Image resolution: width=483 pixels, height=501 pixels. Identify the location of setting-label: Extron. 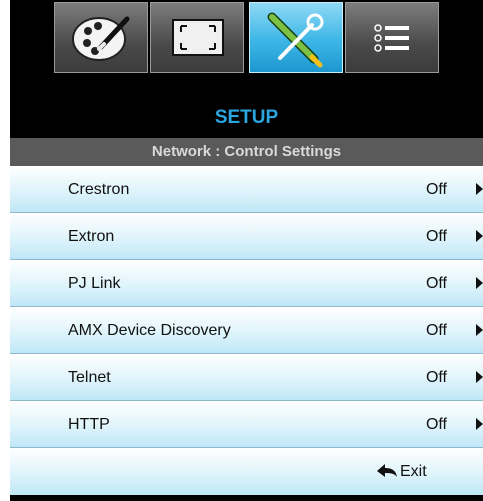
(91, 236).